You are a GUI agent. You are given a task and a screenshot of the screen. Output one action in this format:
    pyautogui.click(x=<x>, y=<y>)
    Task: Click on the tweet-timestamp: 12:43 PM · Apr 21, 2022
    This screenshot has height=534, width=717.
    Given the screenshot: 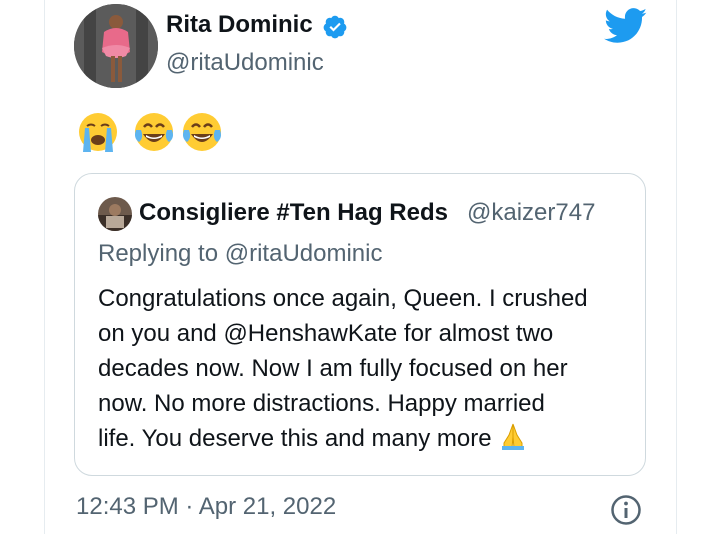 What is the action you would take?
    pyautogui.click(x=206, y=507)
    